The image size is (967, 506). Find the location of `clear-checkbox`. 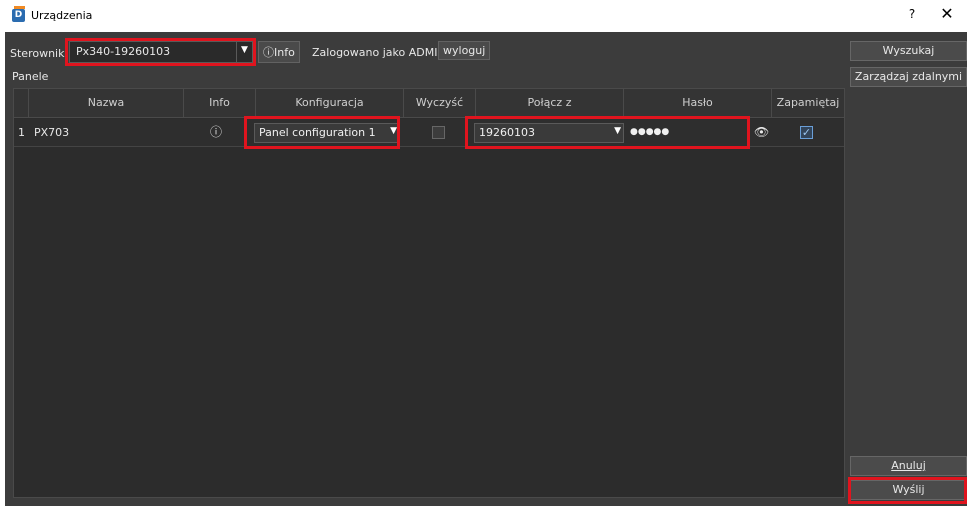

clear-checkbox is located at coordinates (438, 132).